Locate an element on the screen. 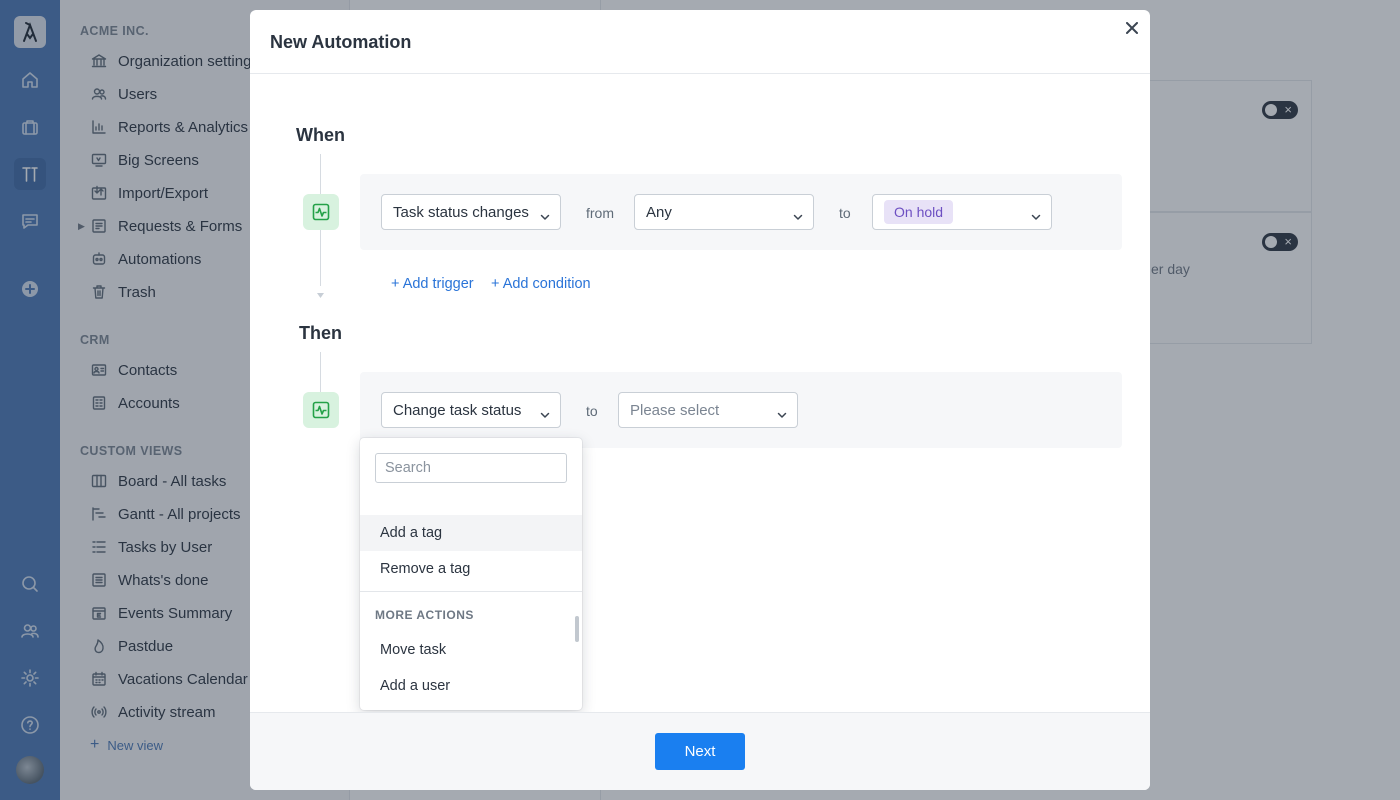  next-button: Next is located at coordinates (700, 751).